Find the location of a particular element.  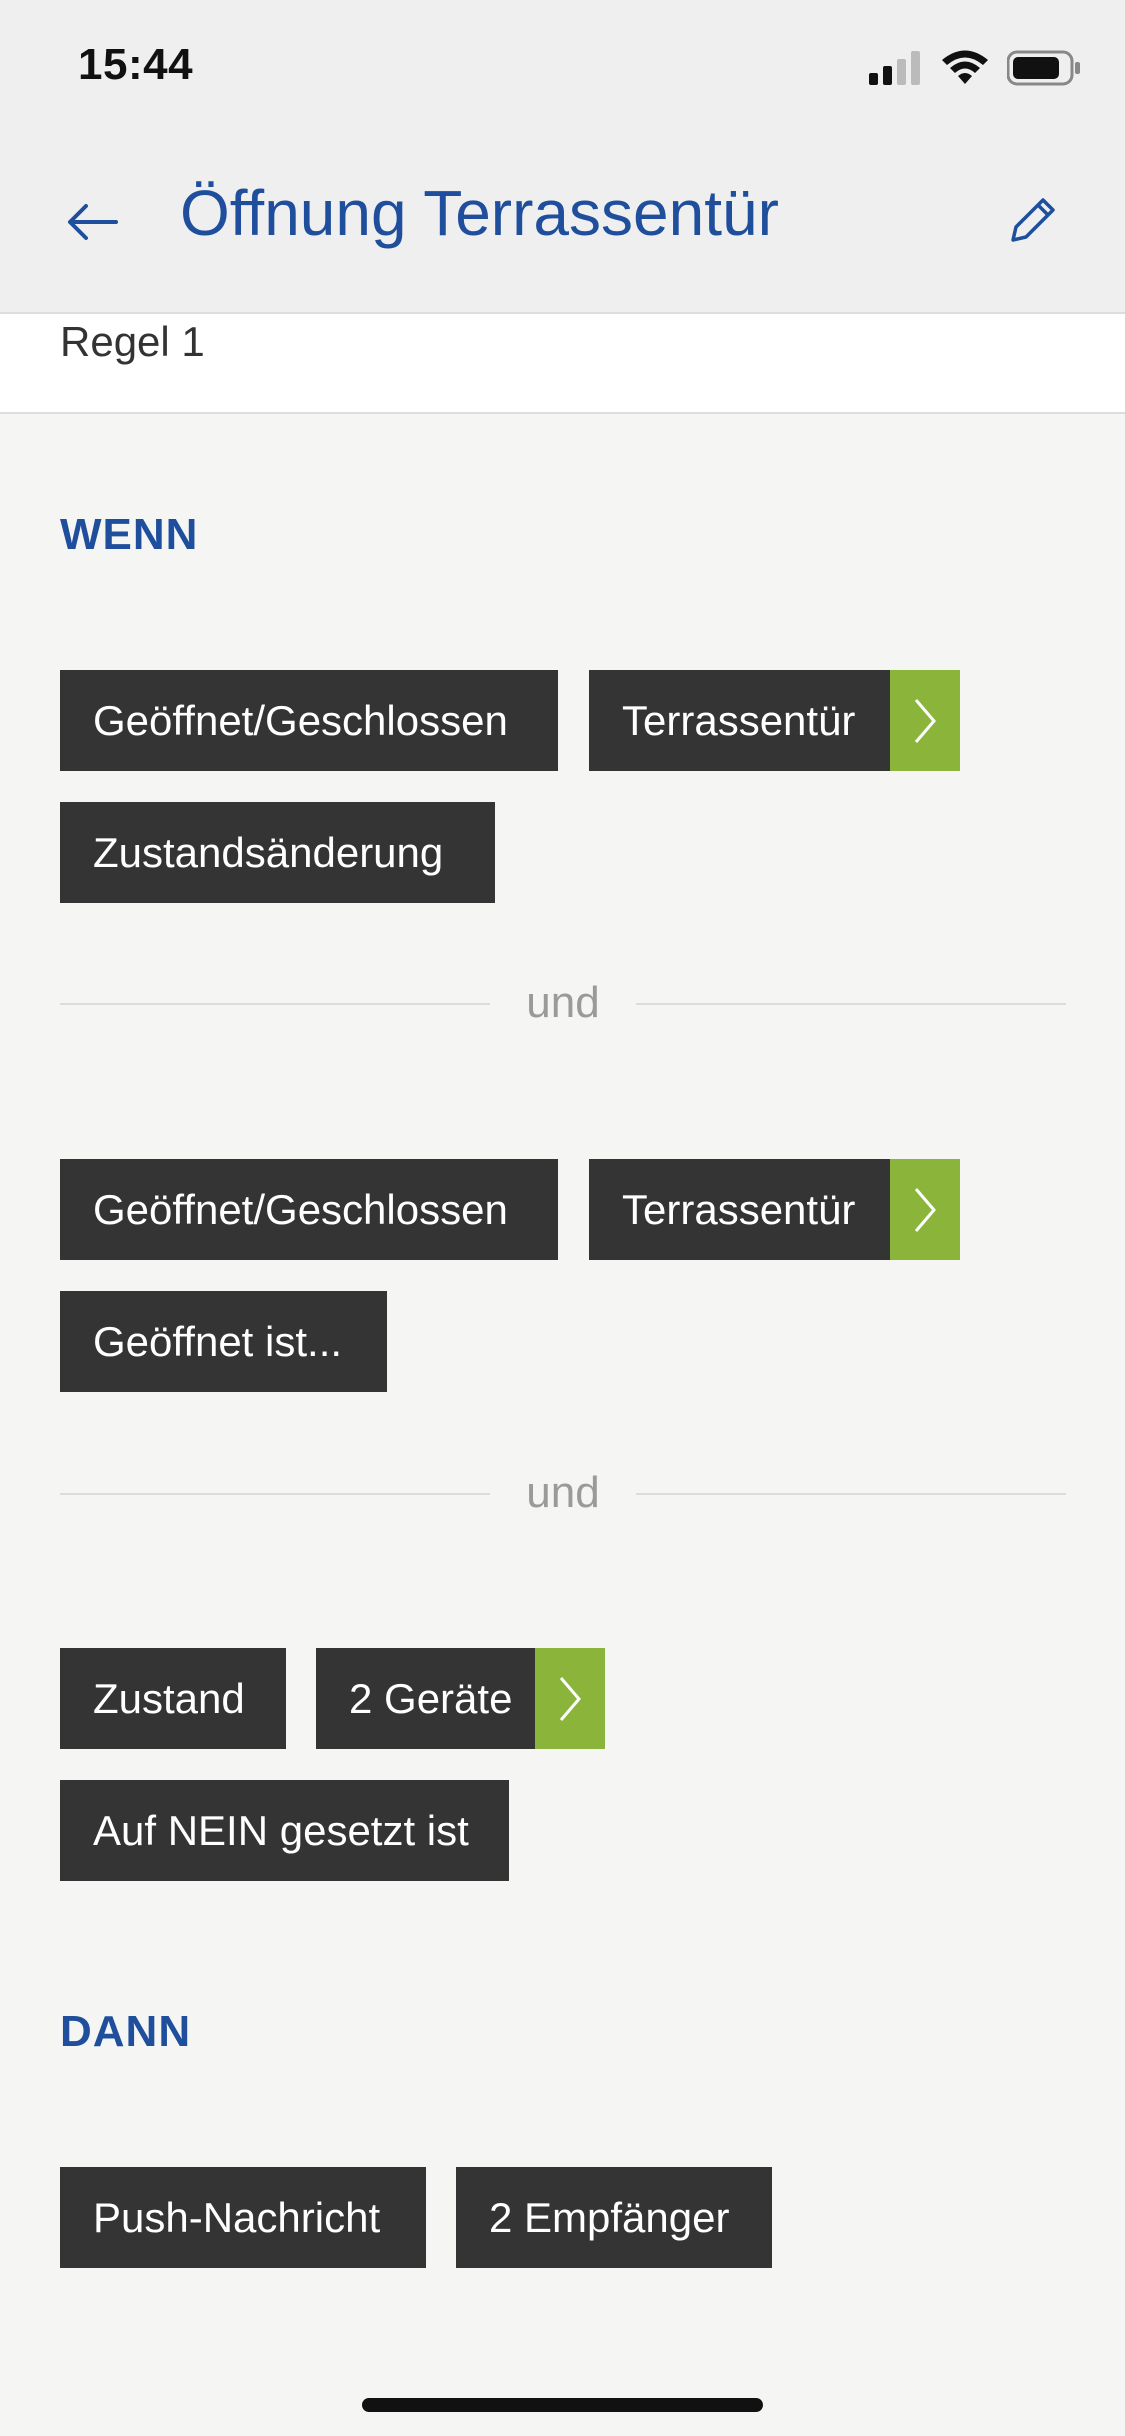

home-indicator is located at coordinates (562, 2405).